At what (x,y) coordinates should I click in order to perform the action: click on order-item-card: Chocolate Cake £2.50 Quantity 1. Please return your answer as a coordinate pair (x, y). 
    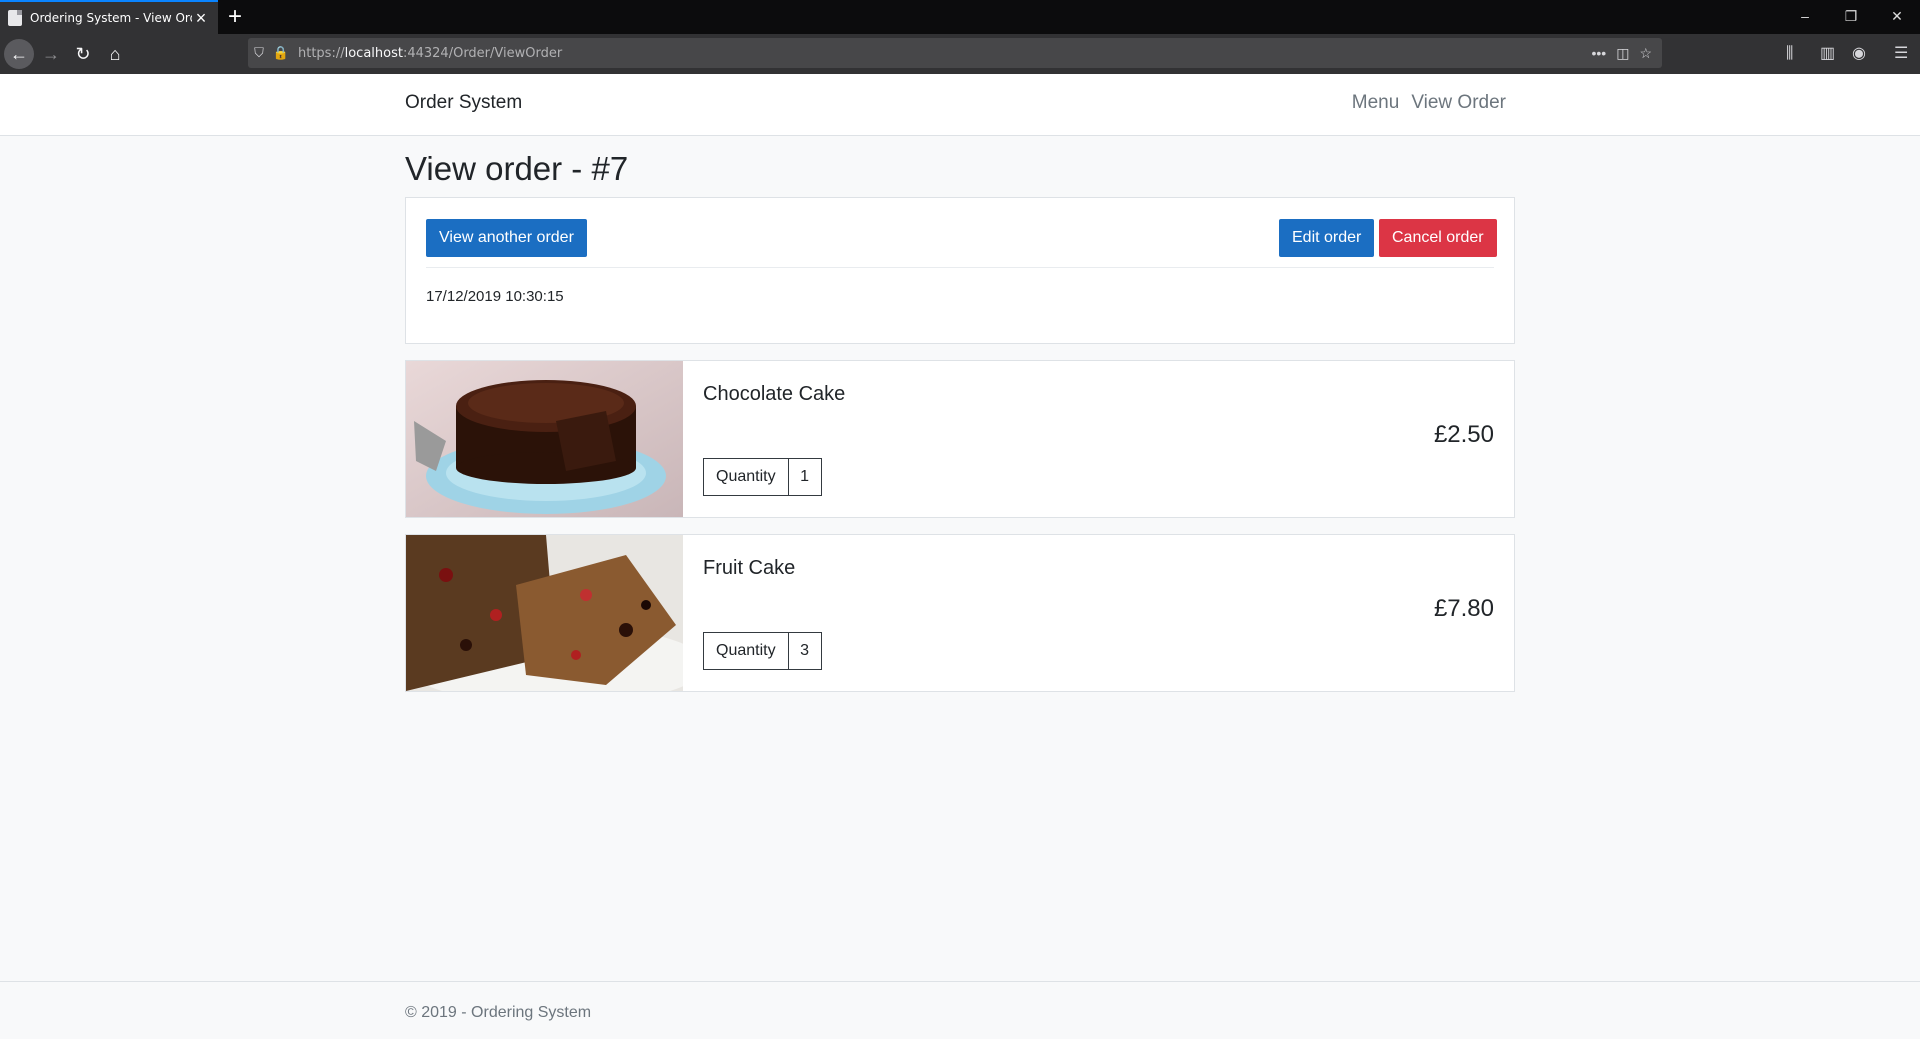
    Looking at the image, I should click on (960, 439).